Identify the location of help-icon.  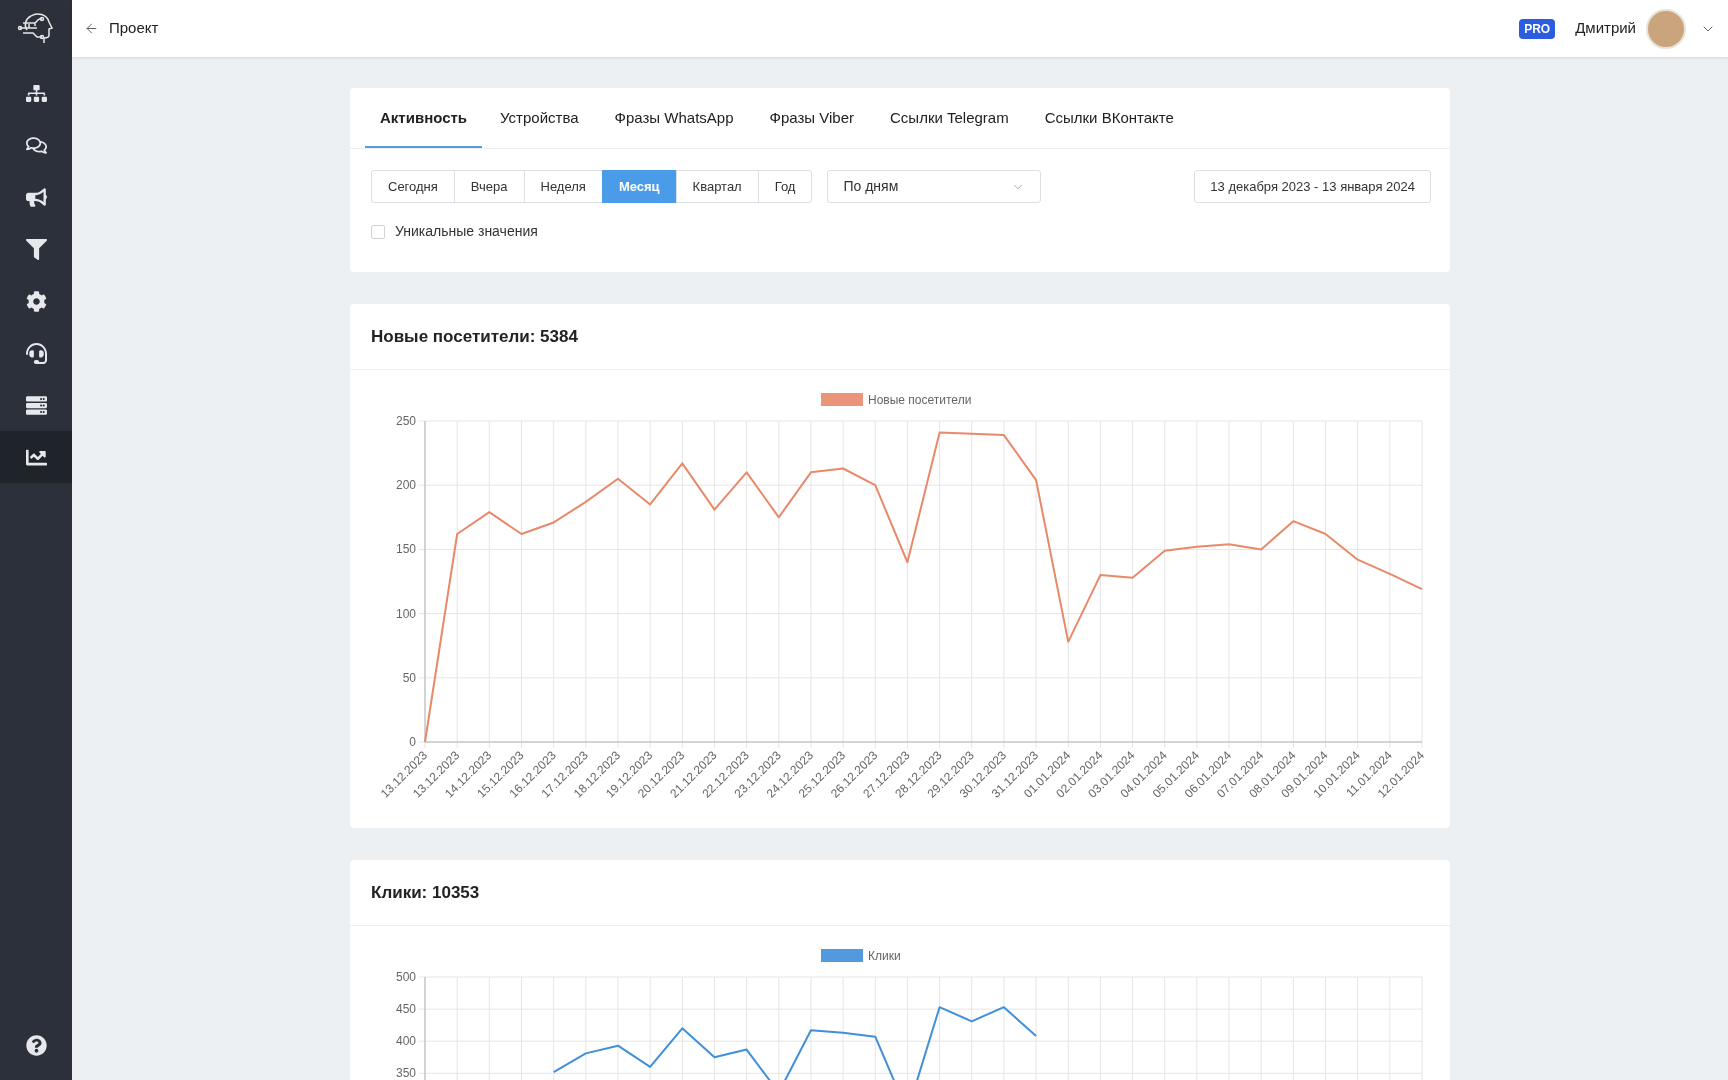
(36, 1045).